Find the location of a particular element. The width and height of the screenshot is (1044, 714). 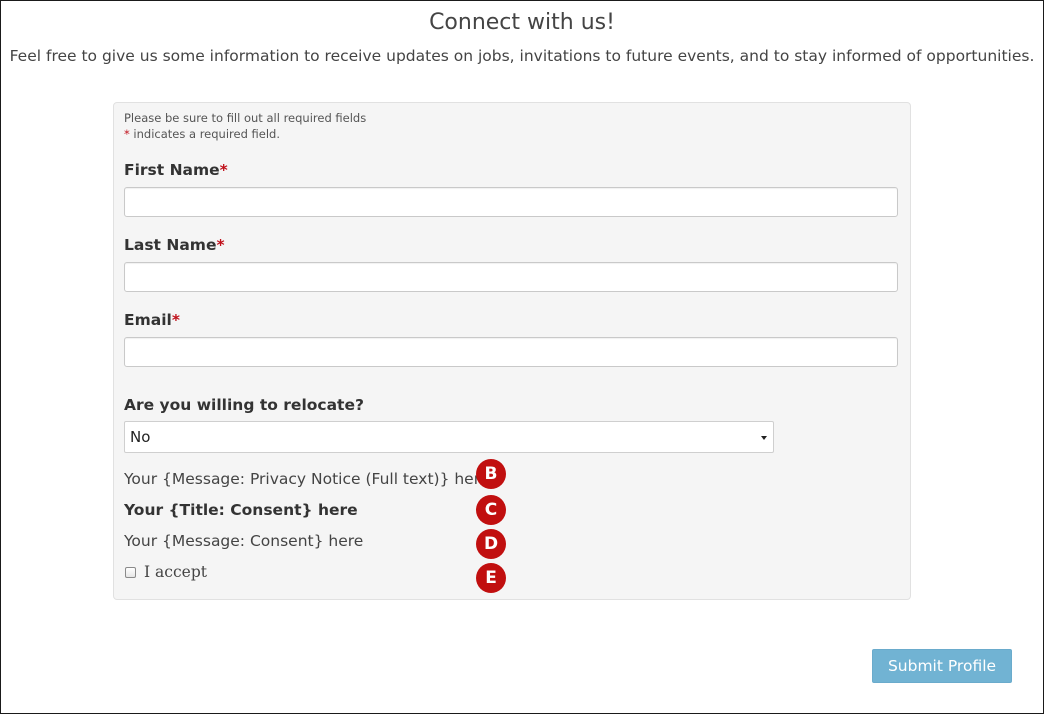

first-name-label: First Name* is located at coordinates (176, 170).